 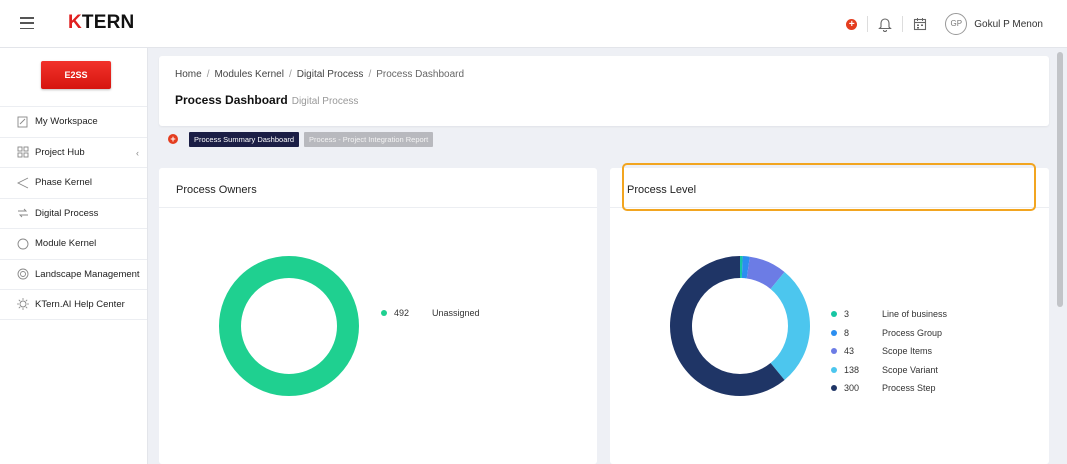 What do you see at coordinates (22, 122) in the screenshot?
I see `workspace-icon` at bounding box center [22, 122].